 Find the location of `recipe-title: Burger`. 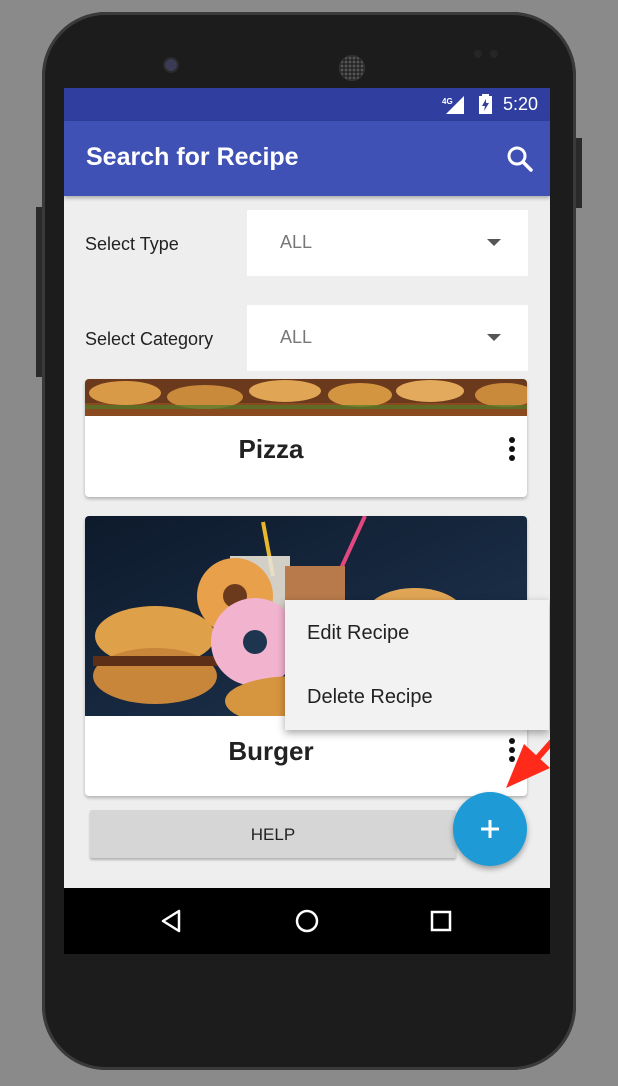

recipe-title: Burger is located at coordinates (271, 751).